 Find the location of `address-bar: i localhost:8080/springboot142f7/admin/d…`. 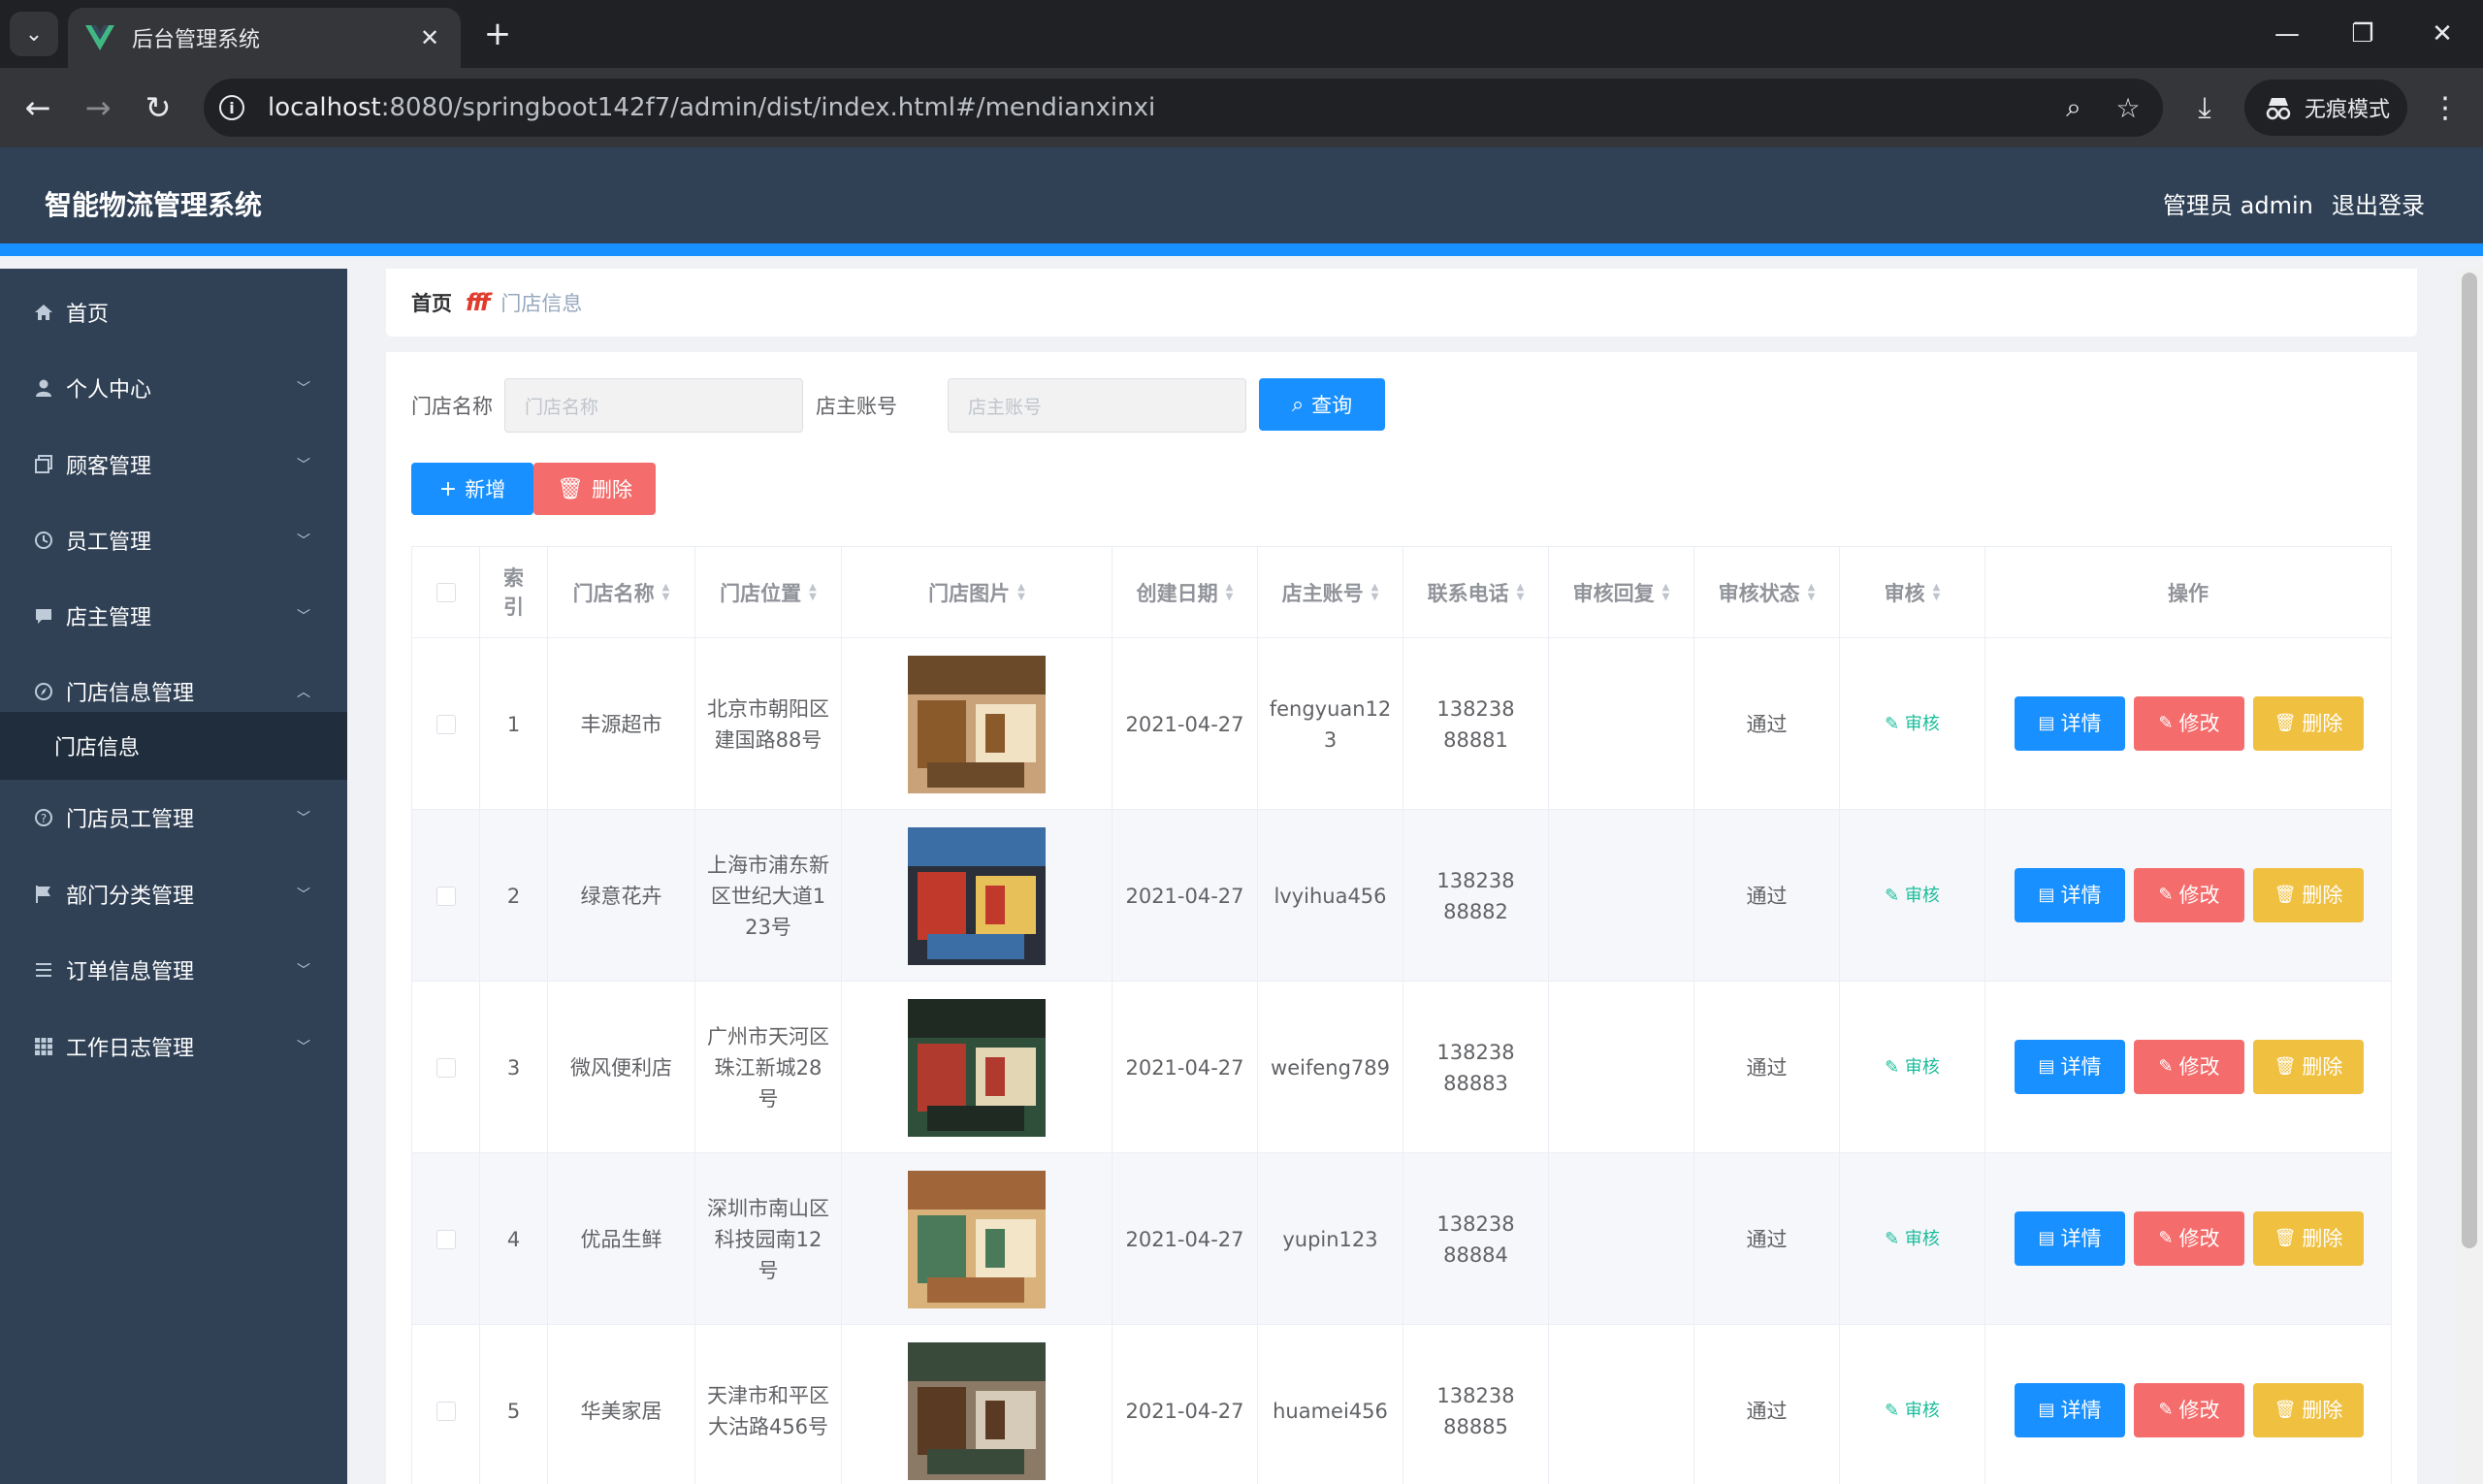

address-bar: i localhost:8080/springboot142f7/admin/d… is located at coordinates (1183, 108).